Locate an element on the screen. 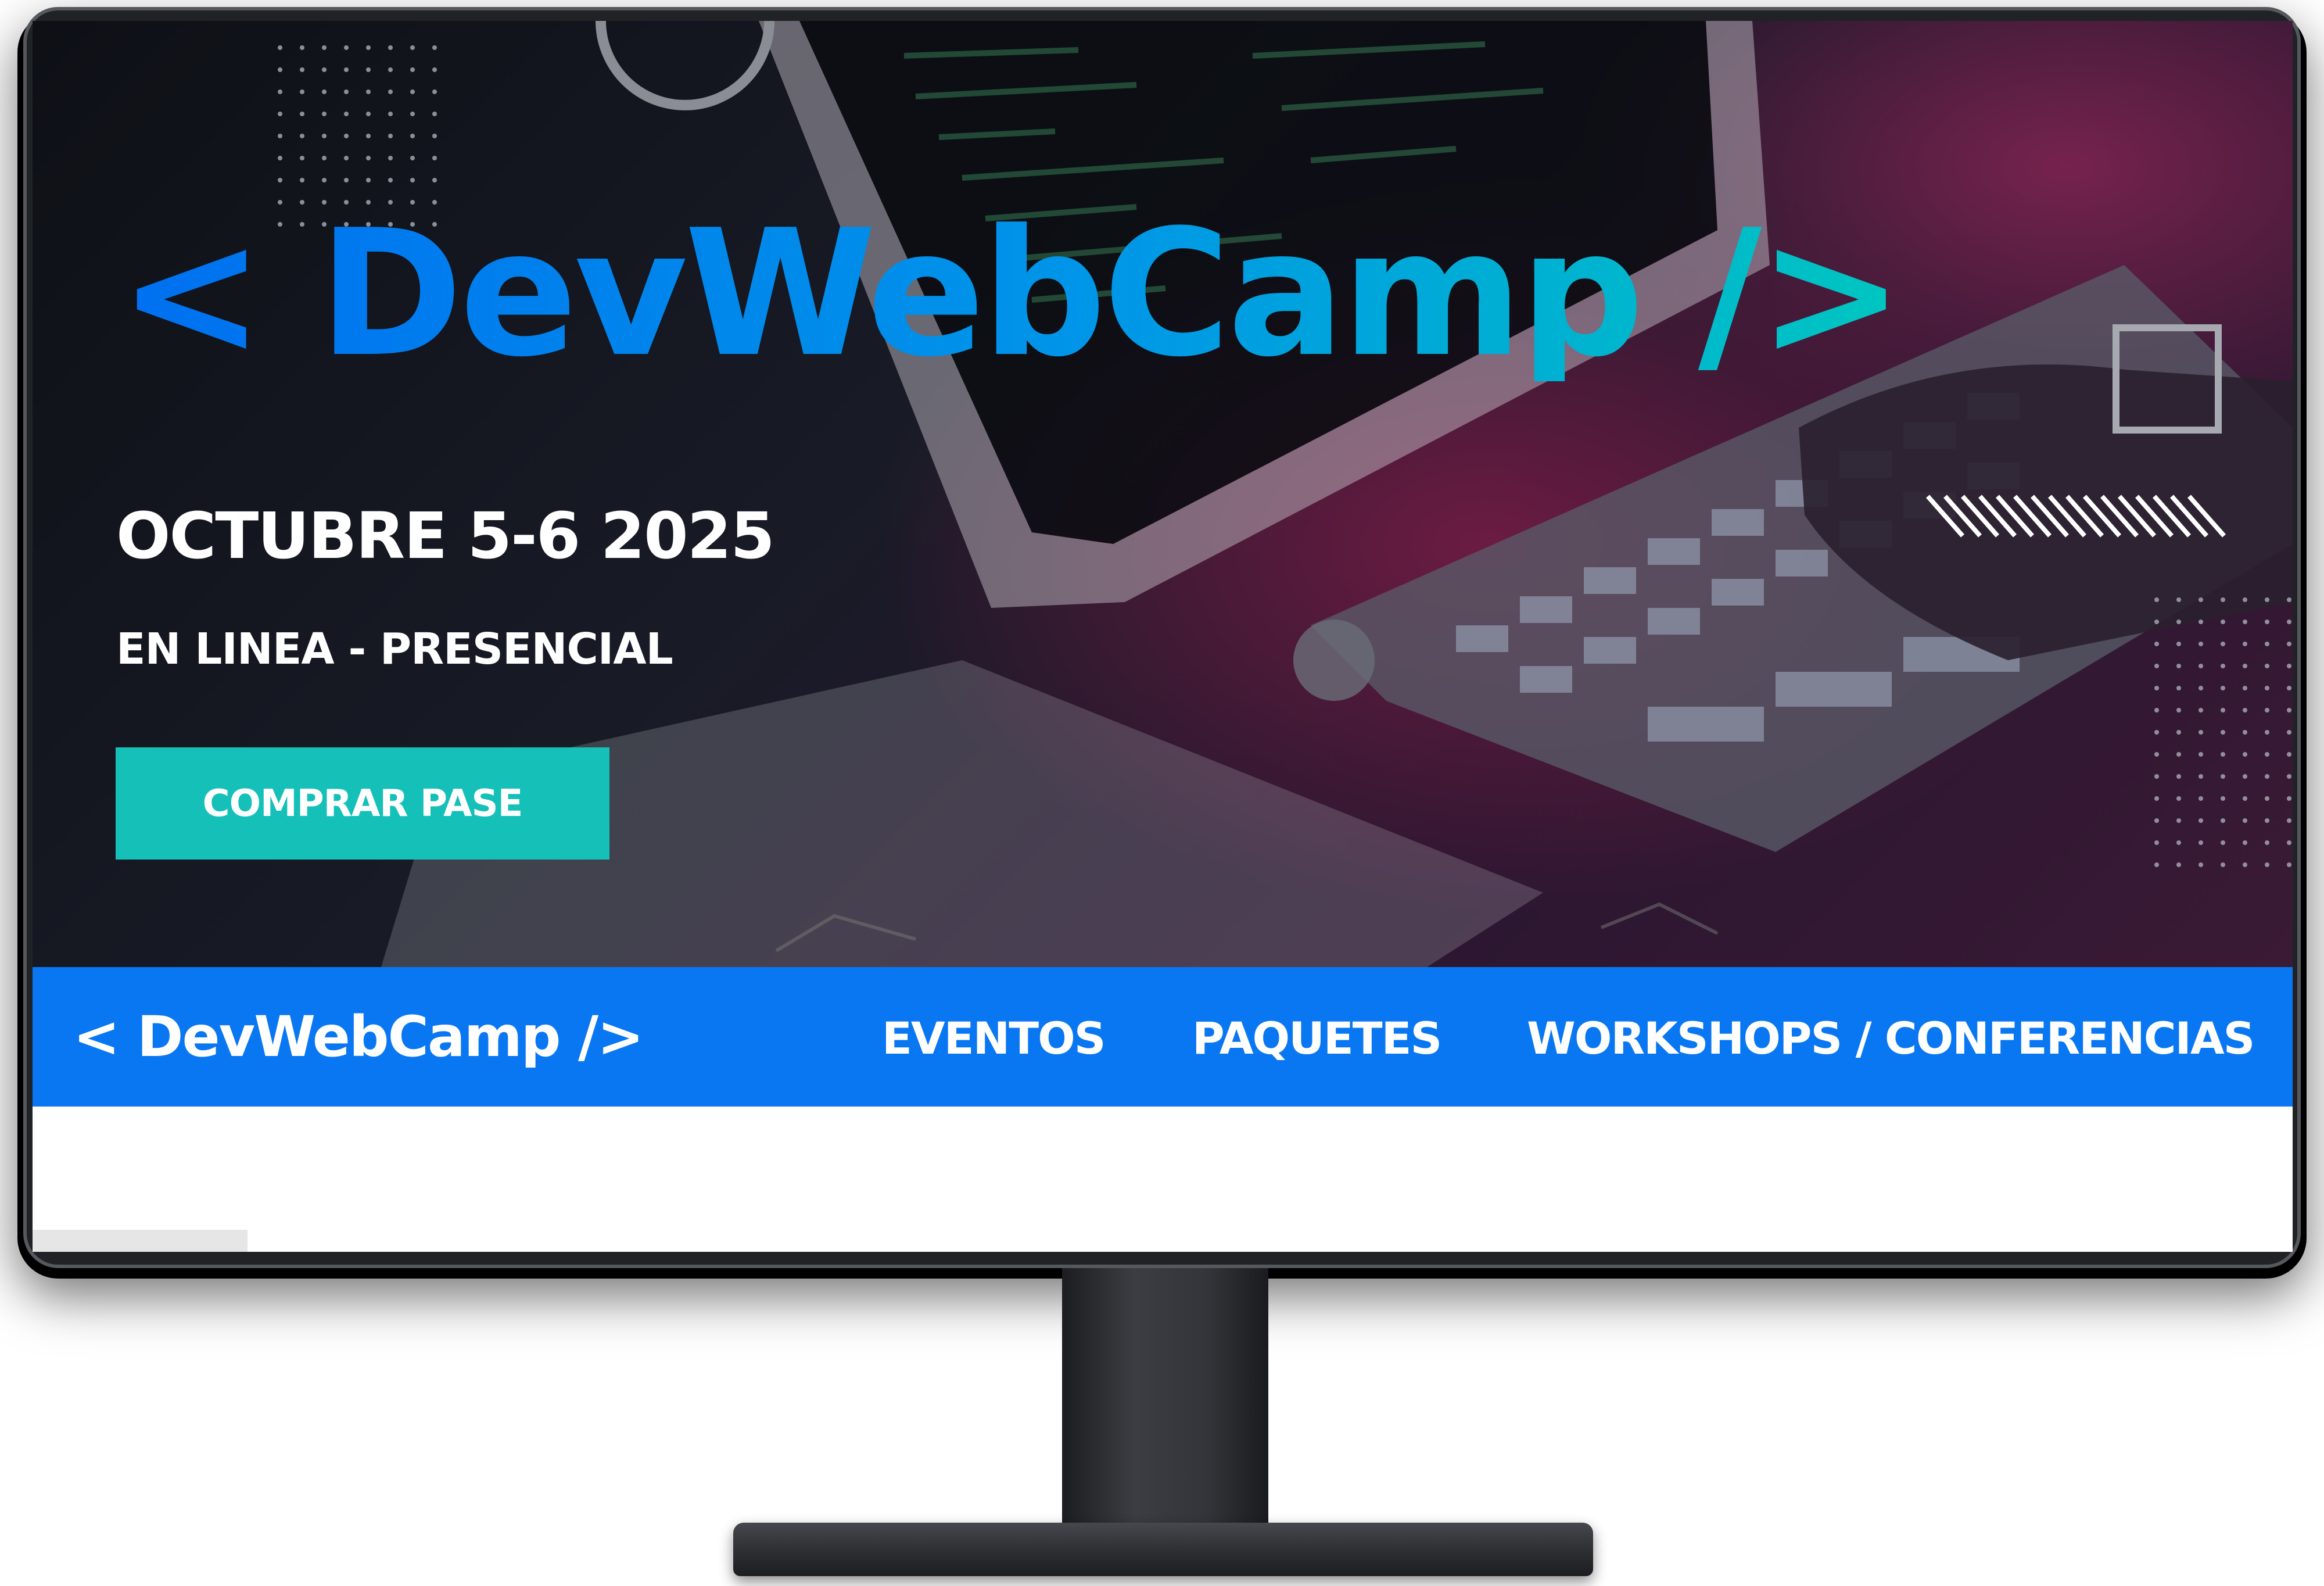  circle-outline-decoration is located at coordinates (685, 65).